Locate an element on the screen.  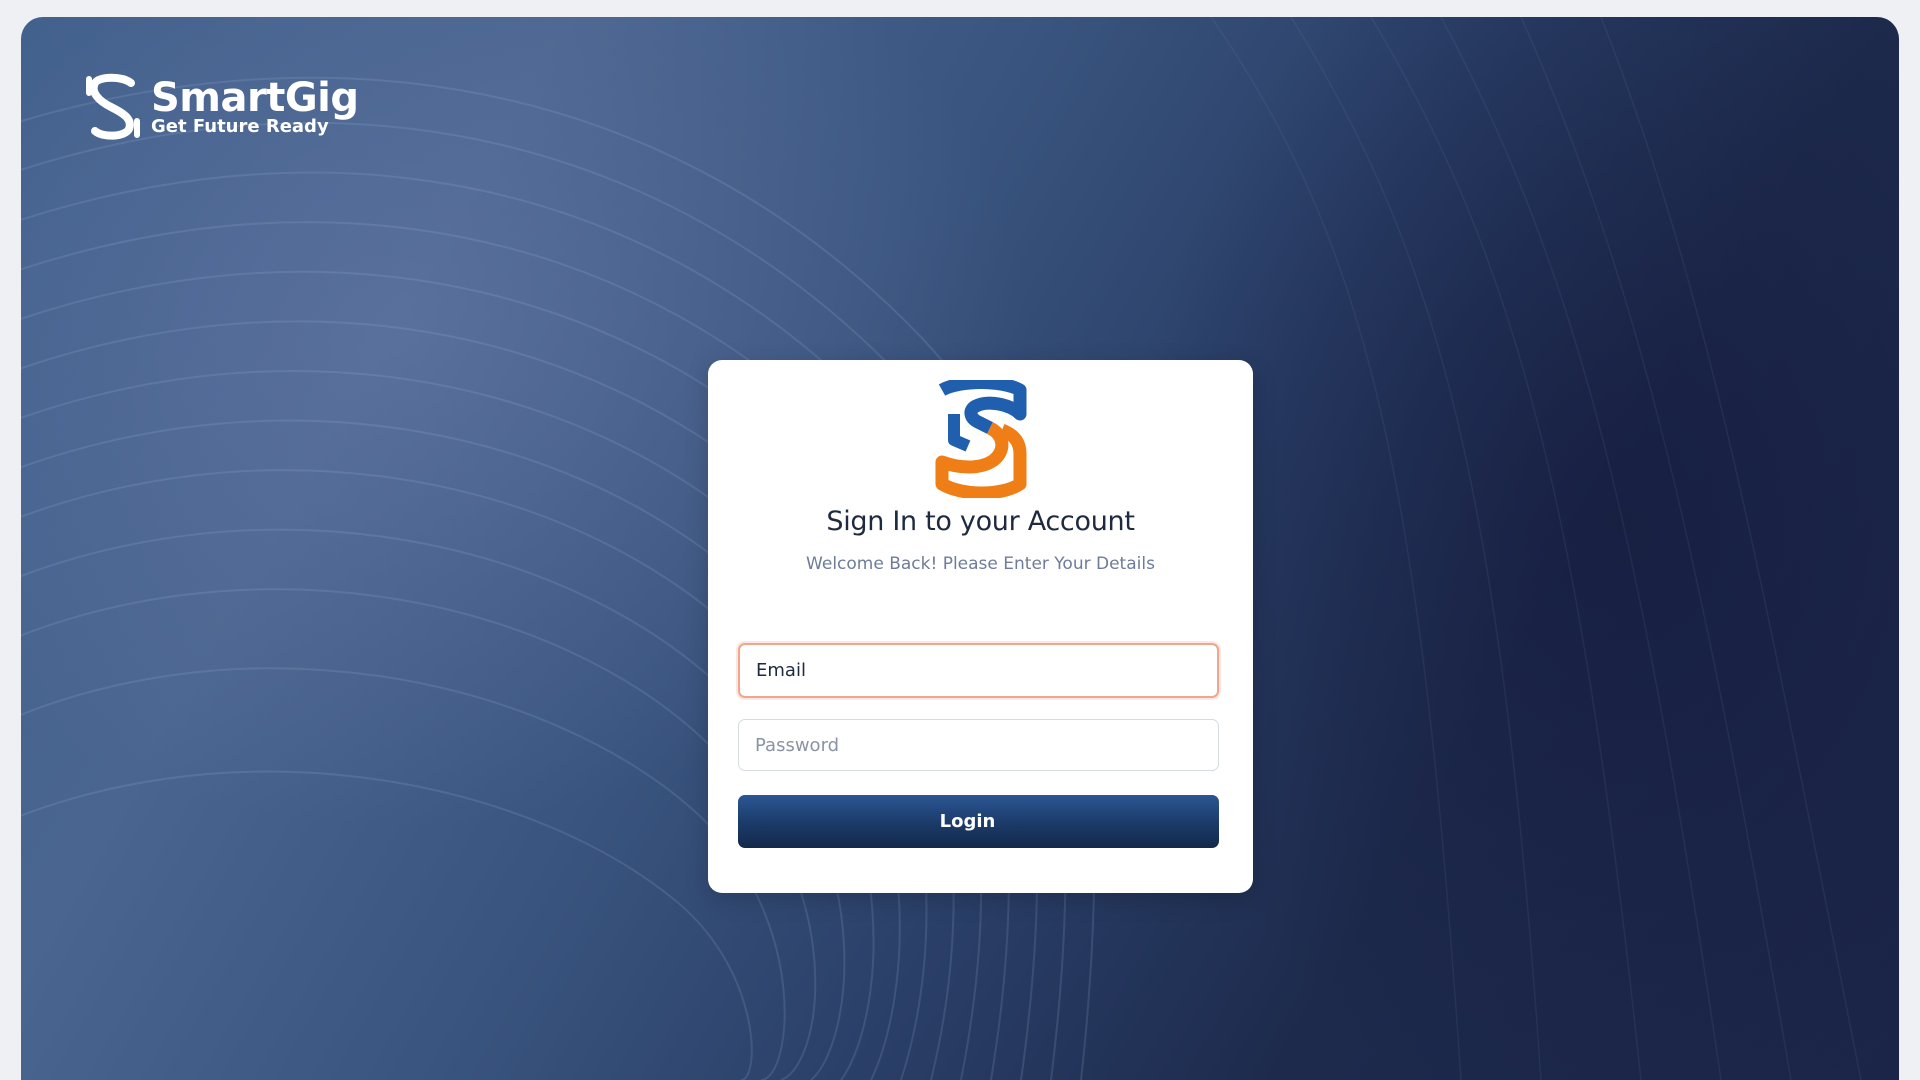
smartgig-logo-icon is located at coordinates (113, 106).